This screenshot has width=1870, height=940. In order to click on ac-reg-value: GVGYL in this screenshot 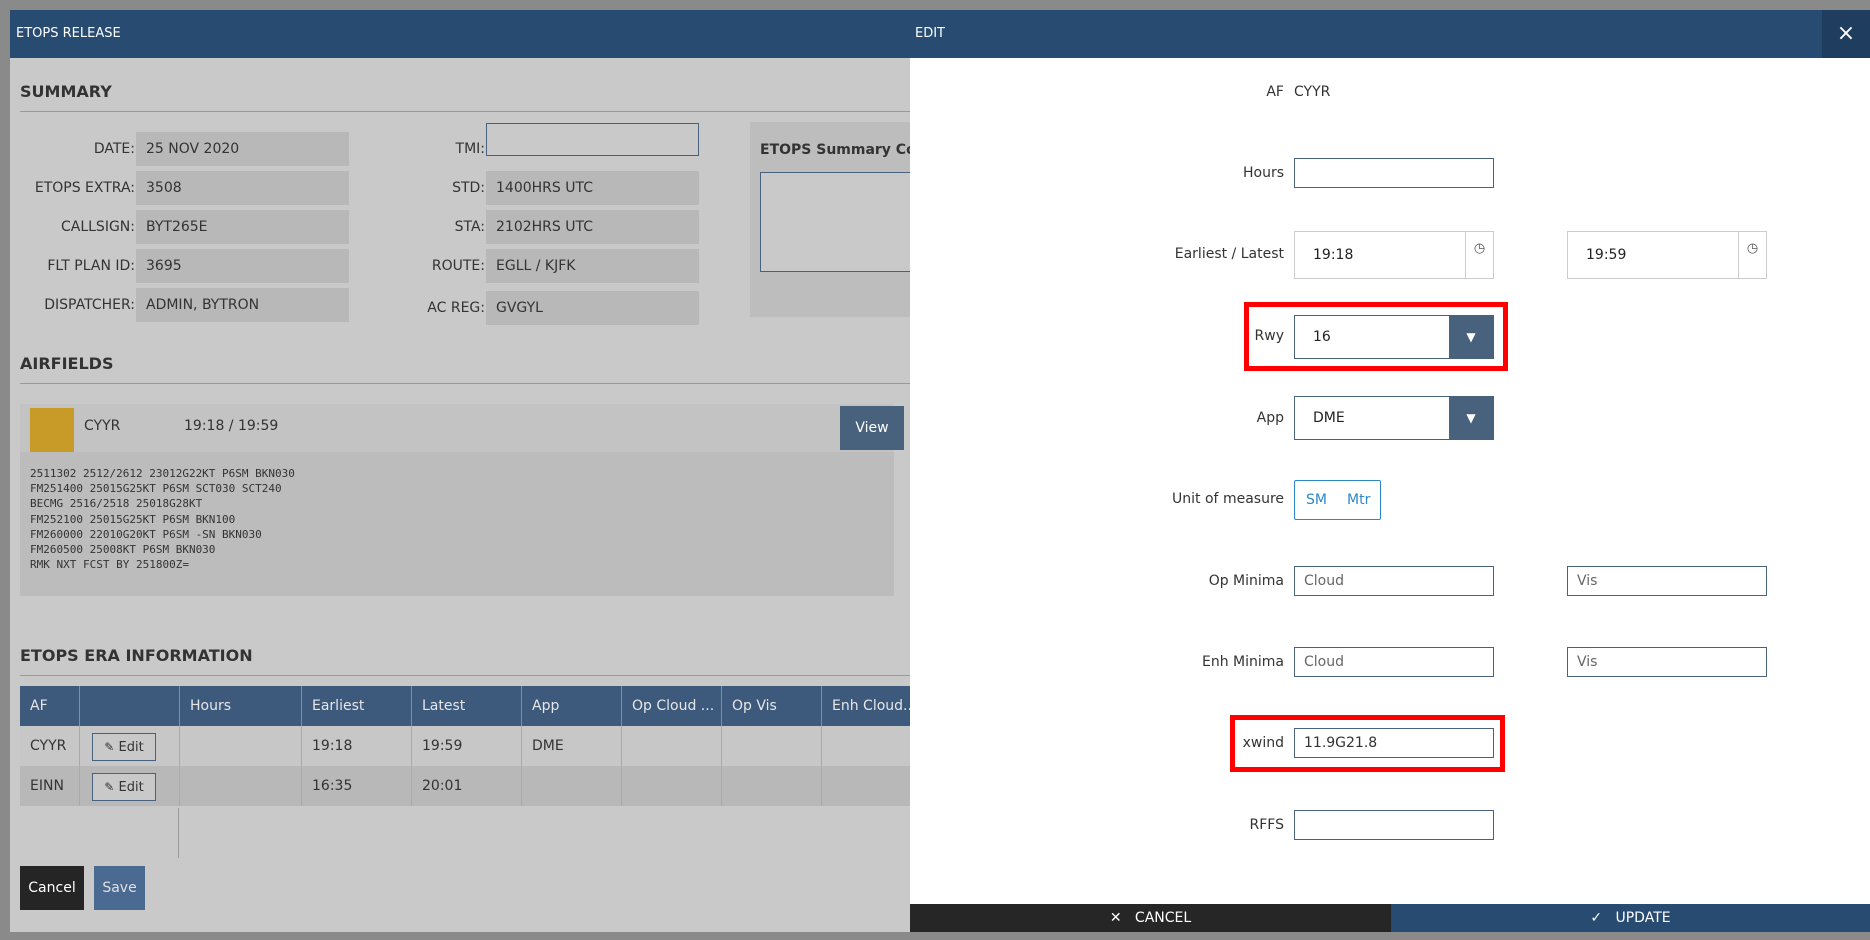, I will do `click(592, 308)`.